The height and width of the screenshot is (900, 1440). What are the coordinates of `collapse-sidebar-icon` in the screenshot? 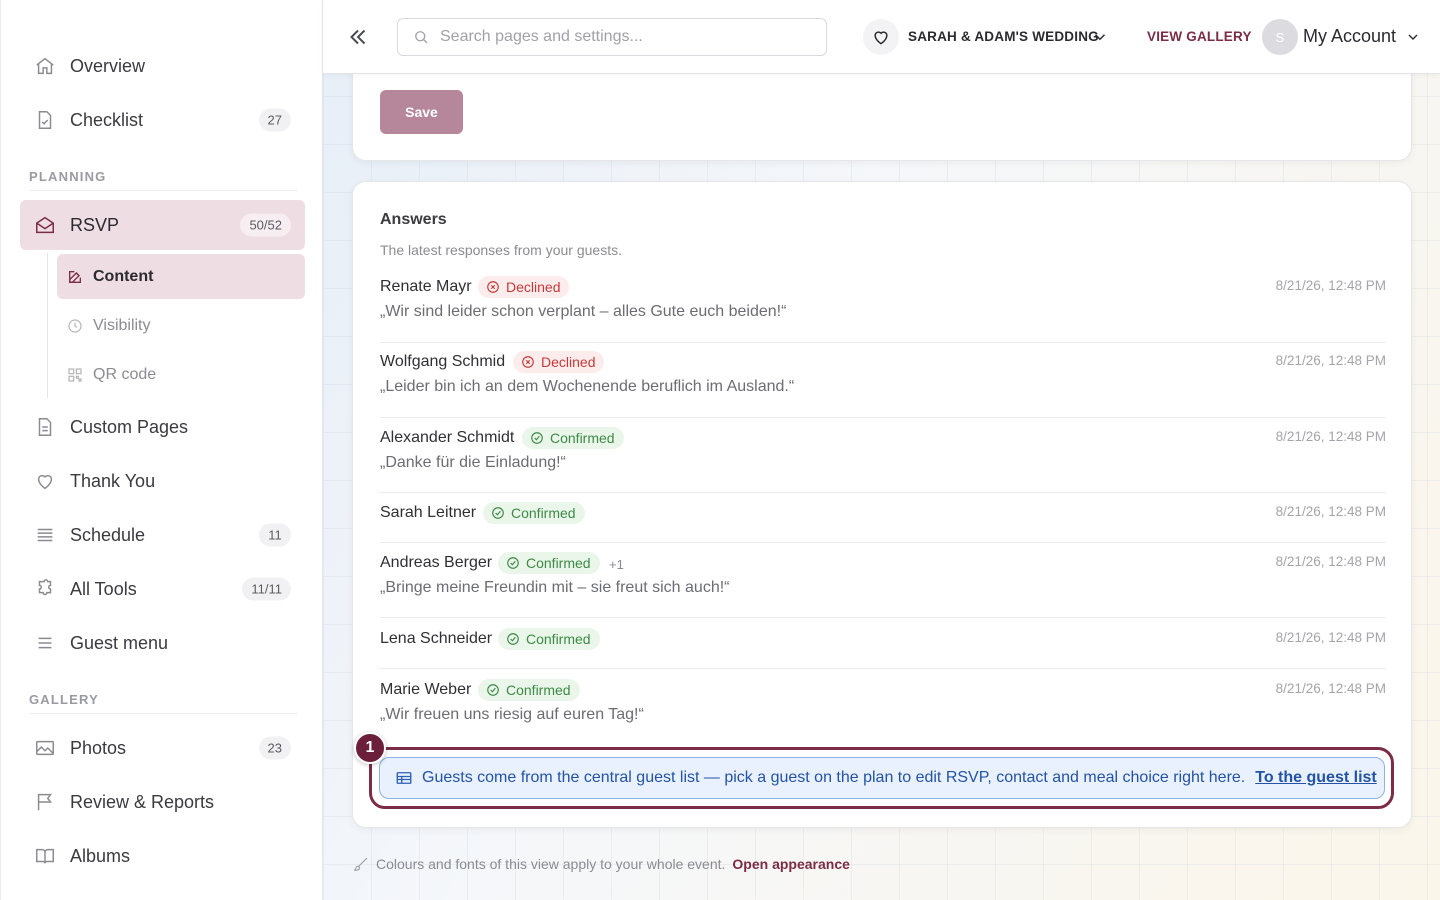 It's located at (358, 37).